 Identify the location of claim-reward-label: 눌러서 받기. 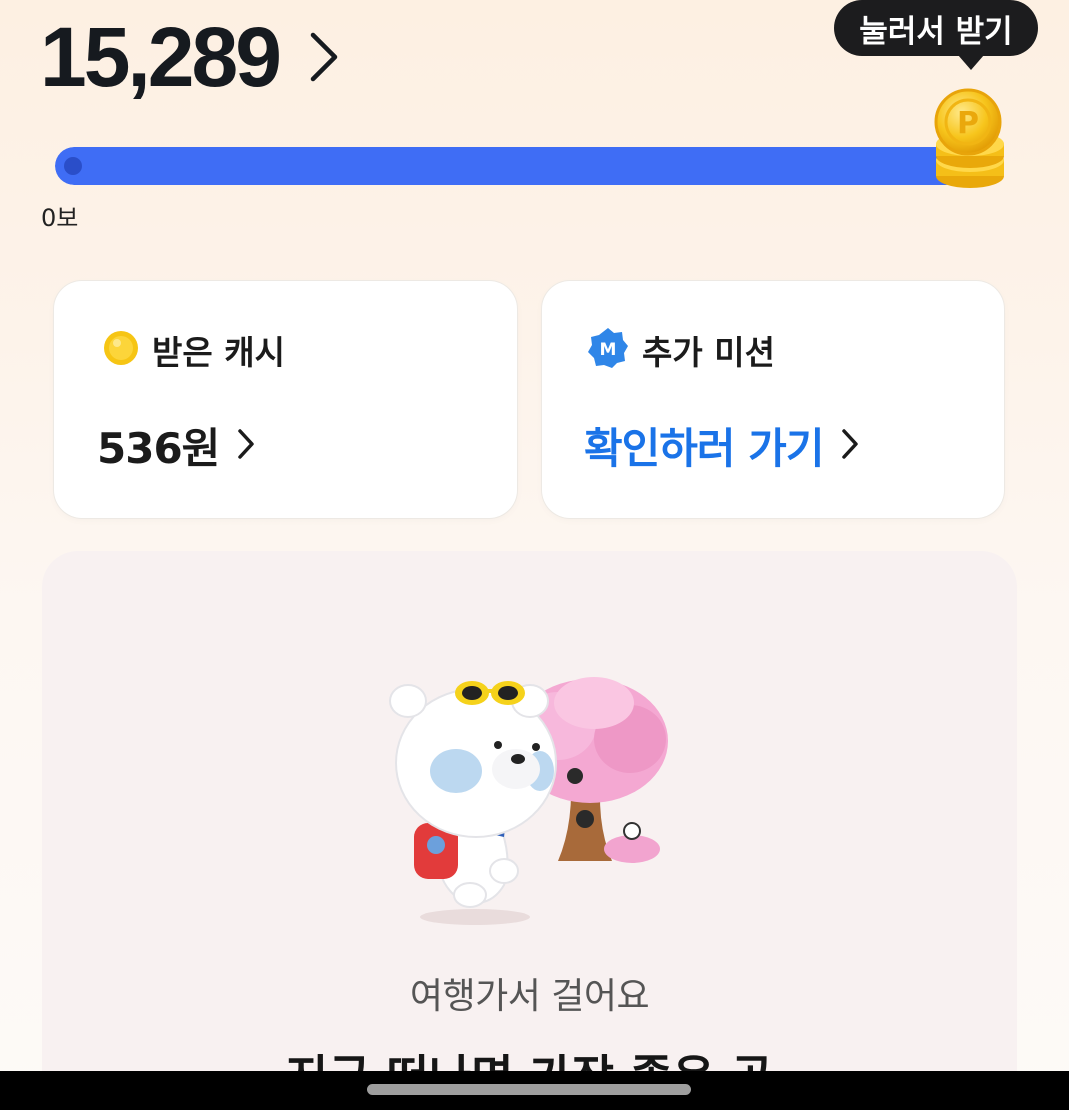
(936, 31).